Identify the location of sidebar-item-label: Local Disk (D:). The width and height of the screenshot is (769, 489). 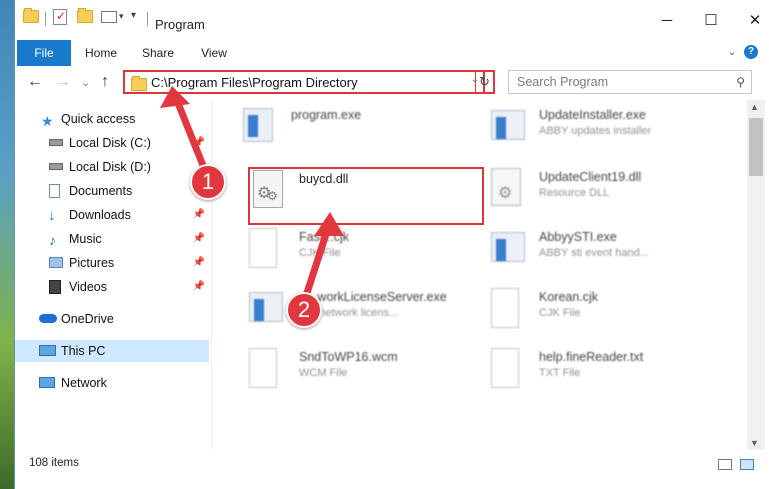
(110, 167).